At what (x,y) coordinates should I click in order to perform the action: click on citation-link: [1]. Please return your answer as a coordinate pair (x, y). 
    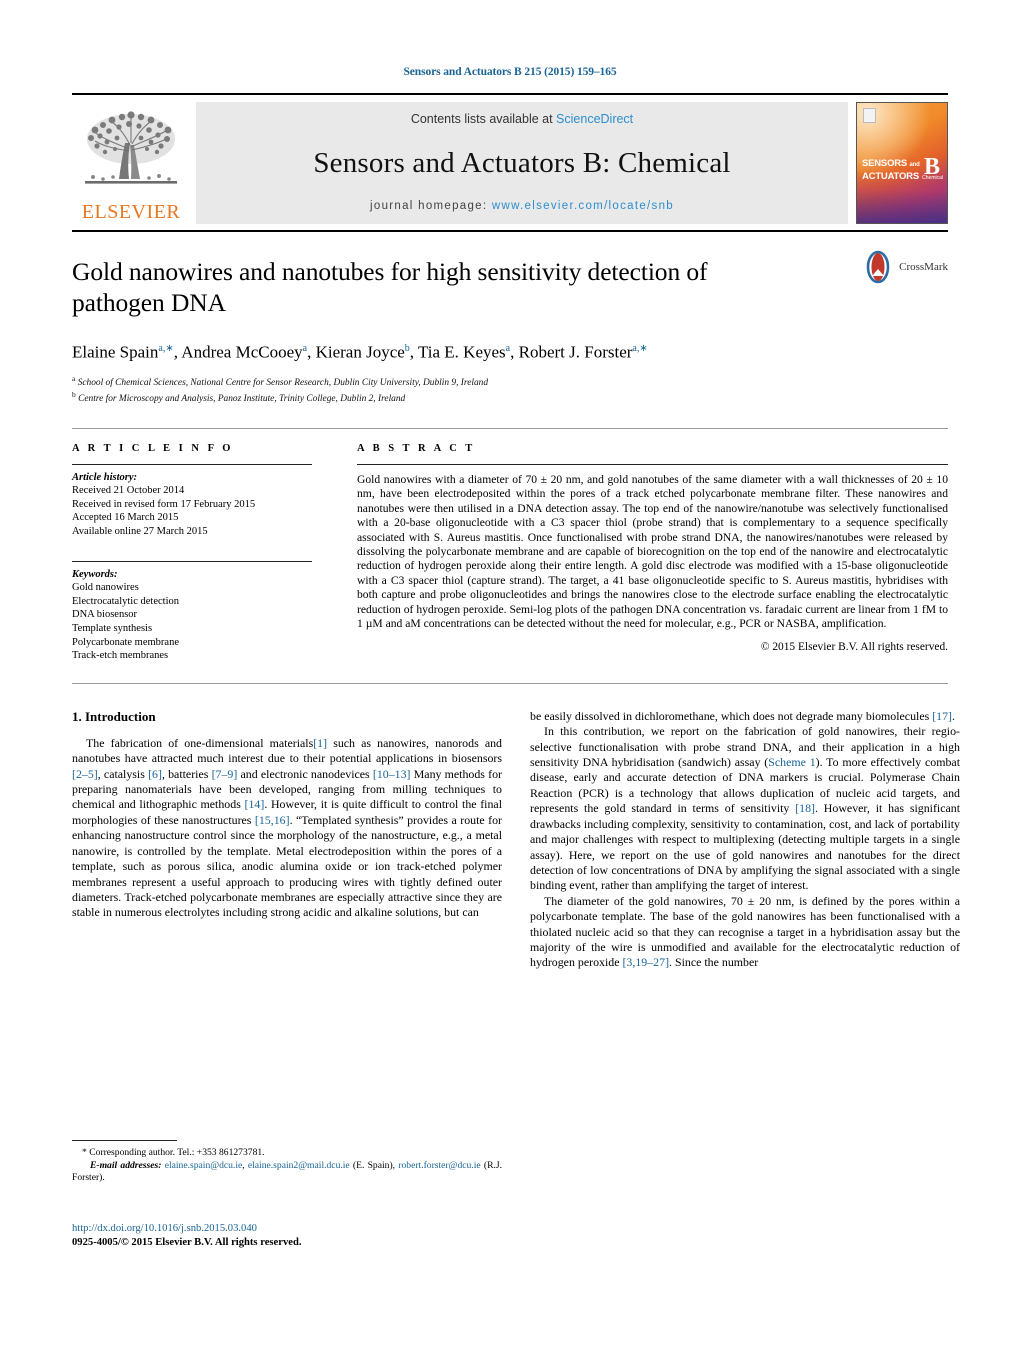
    Looking at the image, I should click on (320, 743).